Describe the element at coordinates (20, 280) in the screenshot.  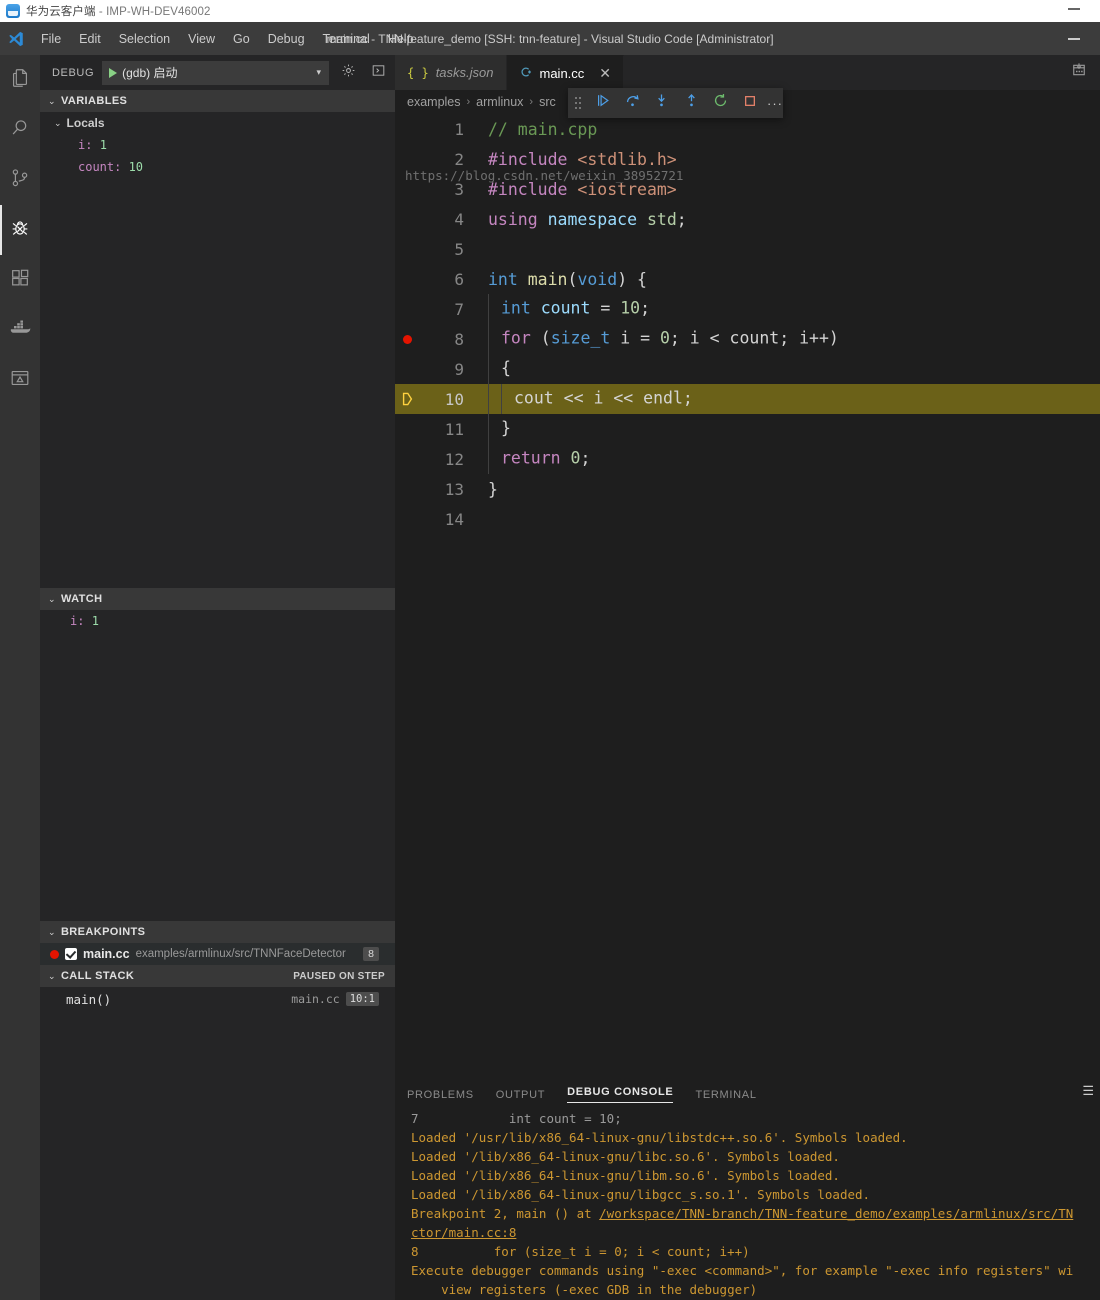
I see `activity-bar-item-extensions` at that location.